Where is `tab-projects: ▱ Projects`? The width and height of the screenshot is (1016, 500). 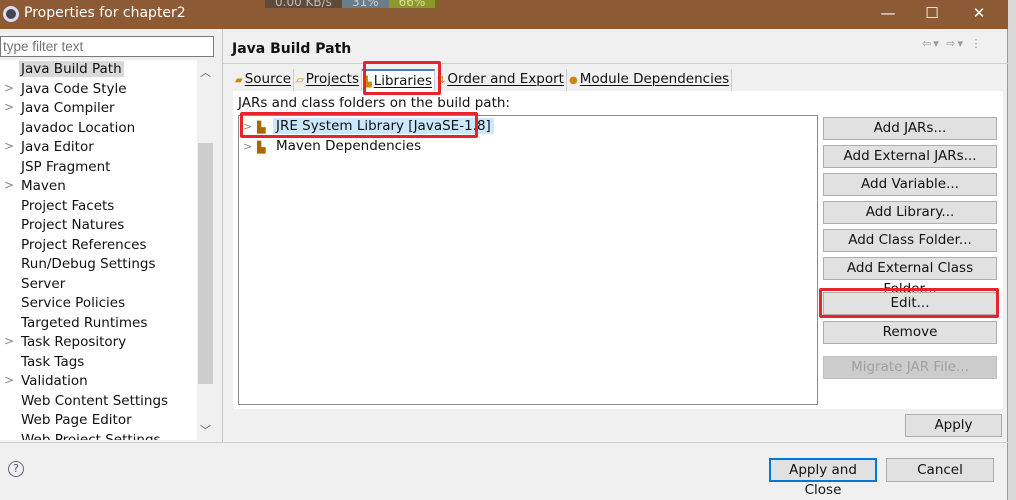 tab-projects: ▱ Projects is located at coordinates (328, 80).